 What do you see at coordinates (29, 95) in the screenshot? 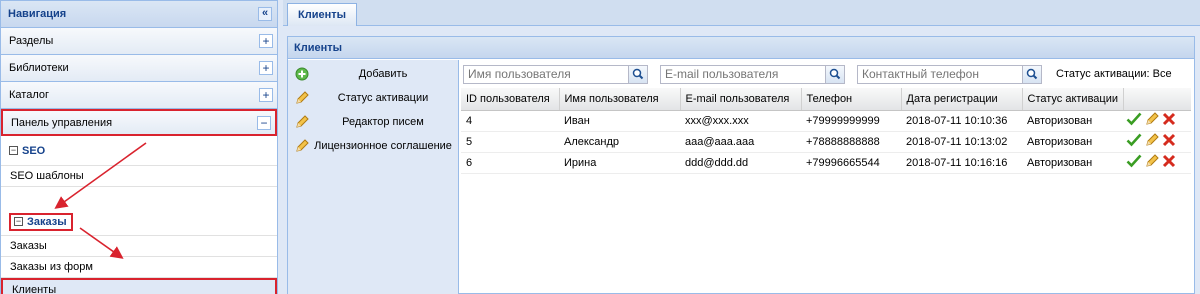
I see `accordion-label: Каталог` at bounding box center [29, 95].